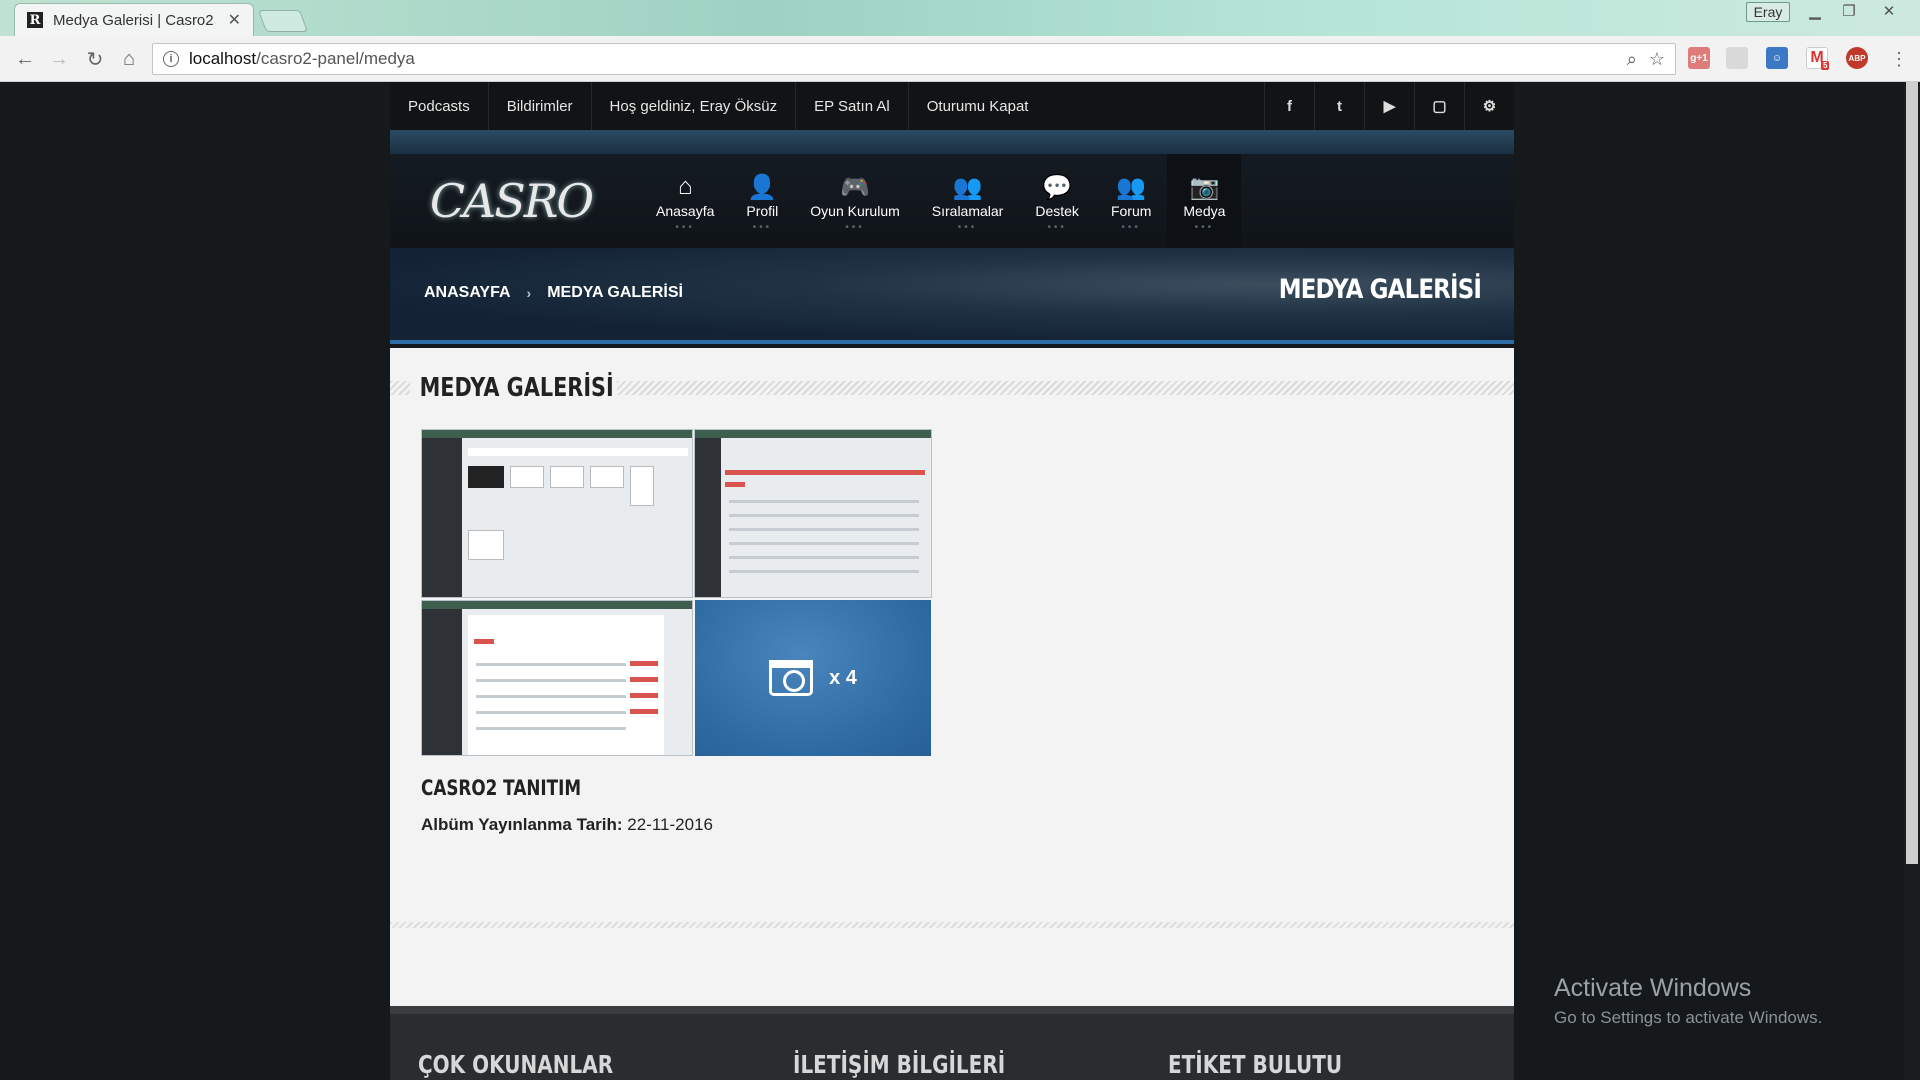 The height and width of the screenshot is (1080, 1920). What do you see at coordinates (952, 925) in the screenshot?
I see `content-divider` at bounding box center [952, 925].